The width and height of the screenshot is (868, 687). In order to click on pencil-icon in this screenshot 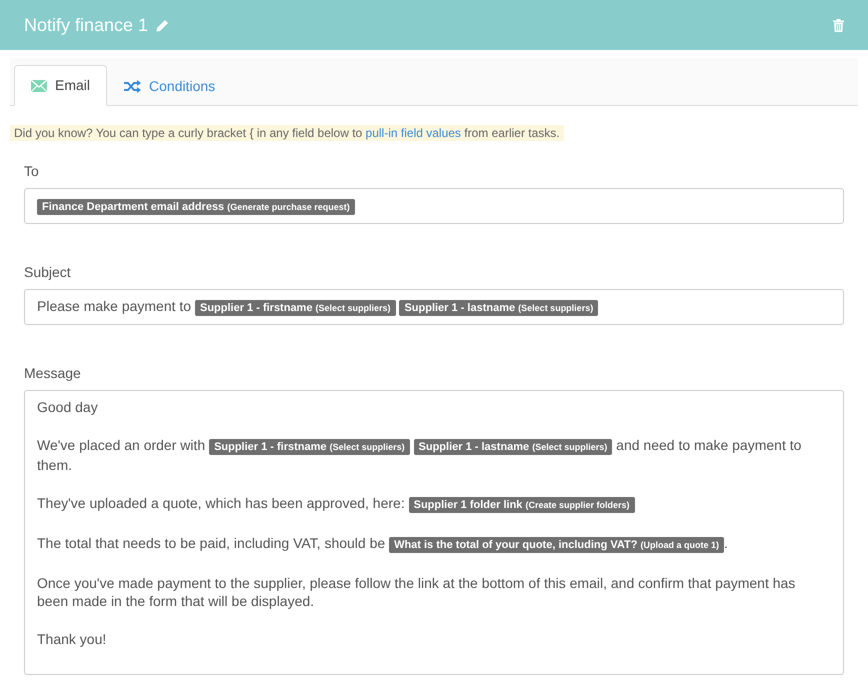, I will do `click(163, 25)`.